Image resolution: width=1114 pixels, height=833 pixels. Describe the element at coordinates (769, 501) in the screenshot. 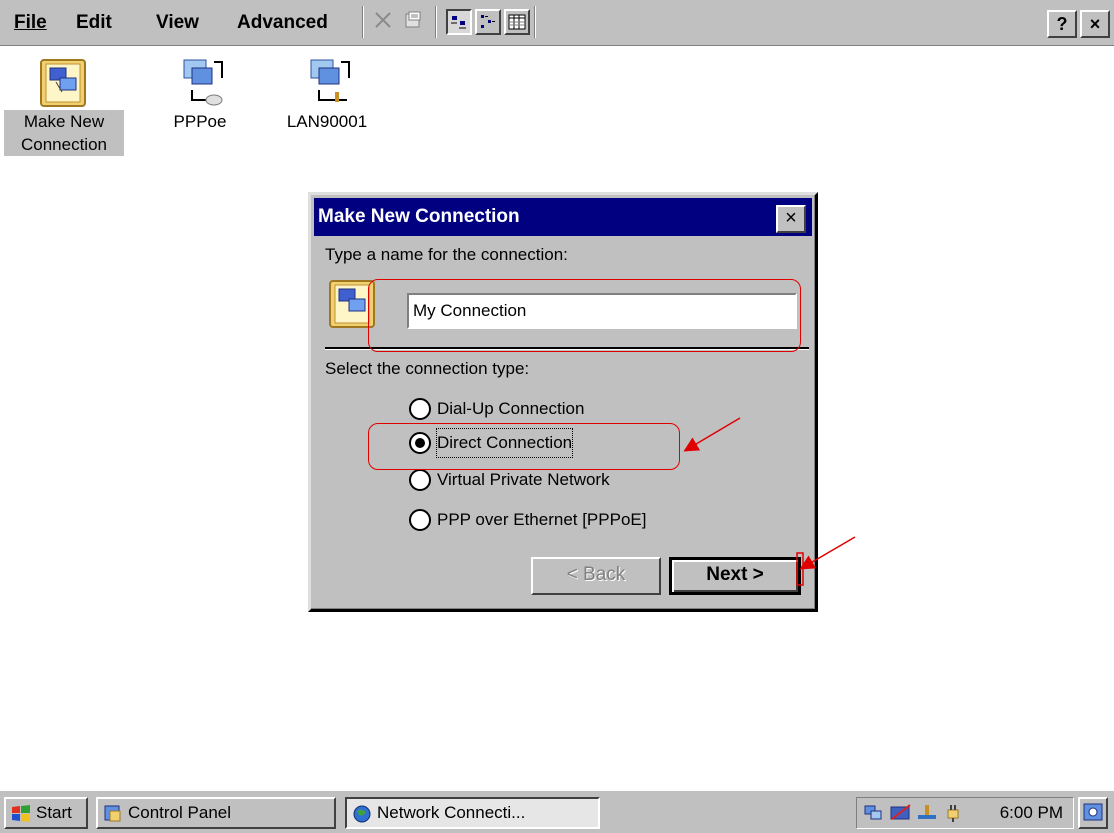

I see `annotation-arrows` at that location.